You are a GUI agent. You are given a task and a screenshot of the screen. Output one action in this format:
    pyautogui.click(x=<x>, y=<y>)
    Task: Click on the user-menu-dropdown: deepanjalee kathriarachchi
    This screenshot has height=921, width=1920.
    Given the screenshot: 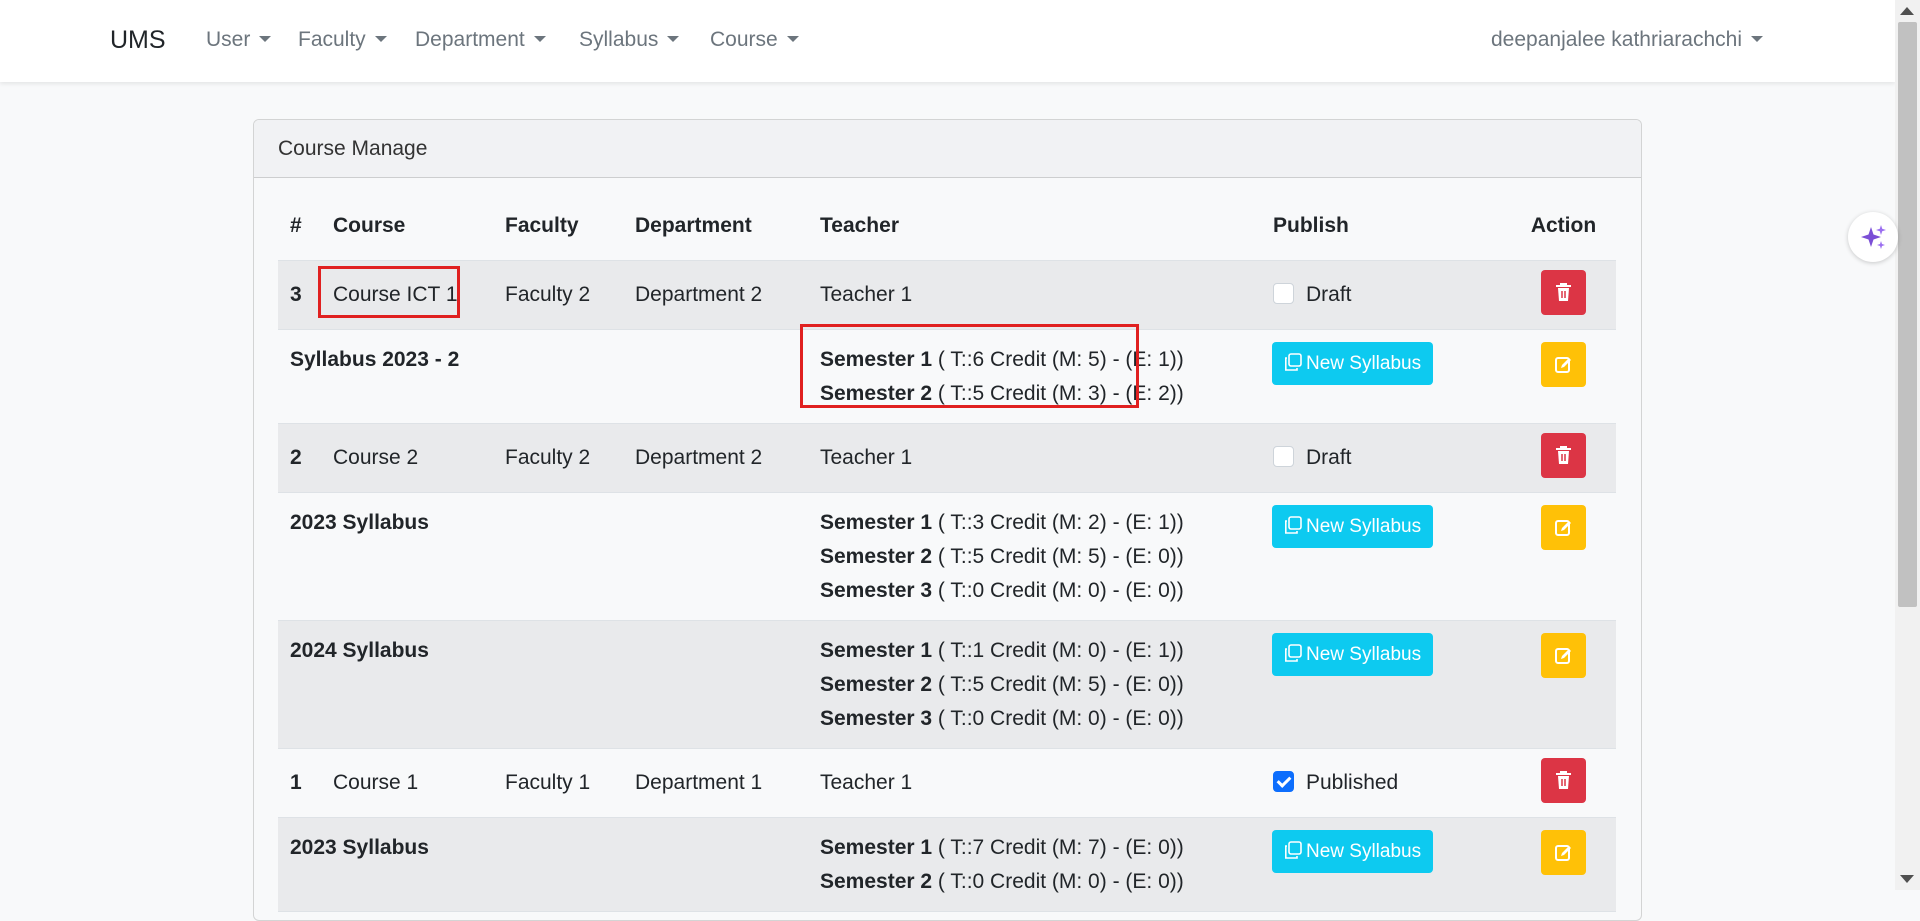 What is the action you would take?
    pyautogui.click(x=1627, y=40)
    